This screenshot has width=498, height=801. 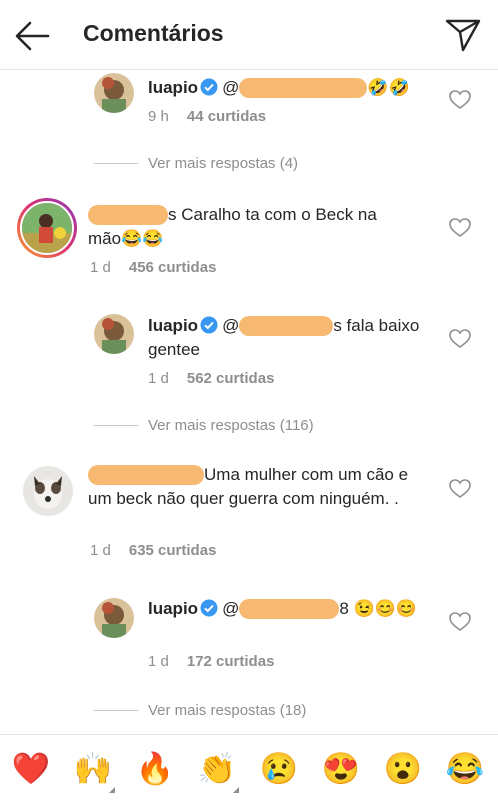 What do you see at coordinates (341, 769) in the screenshot?
I see `heart-eyes-emoji-icon: 😍` at bounding box center [341, 769].